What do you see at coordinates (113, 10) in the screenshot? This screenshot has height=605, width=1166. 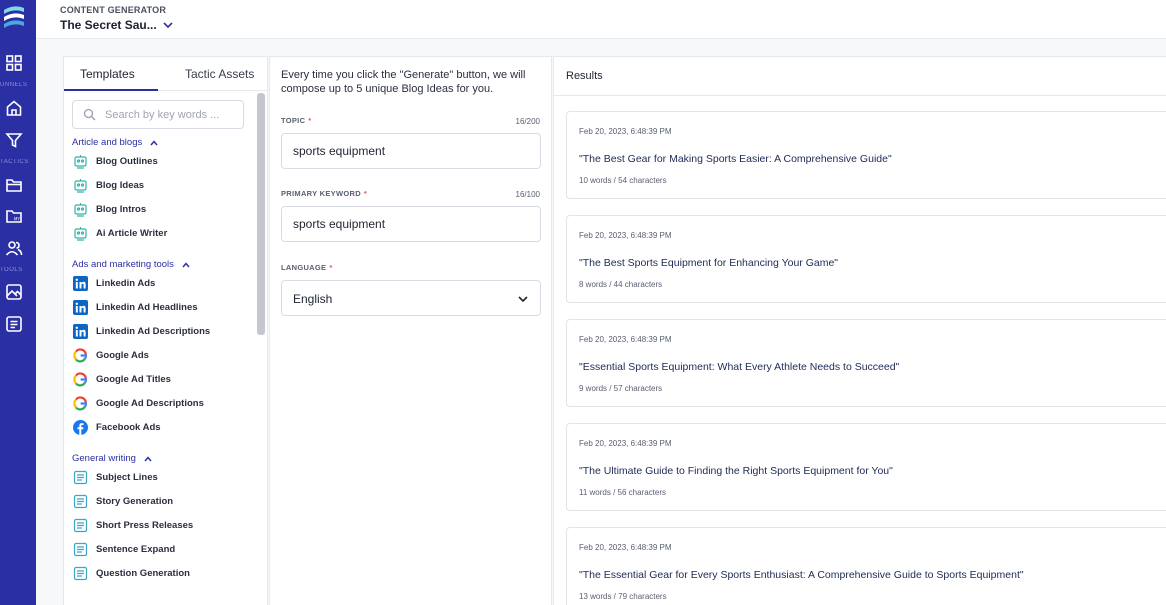 I see `header-subtitle: CONTENT GENERATOR` at bounding box center [113, 10].